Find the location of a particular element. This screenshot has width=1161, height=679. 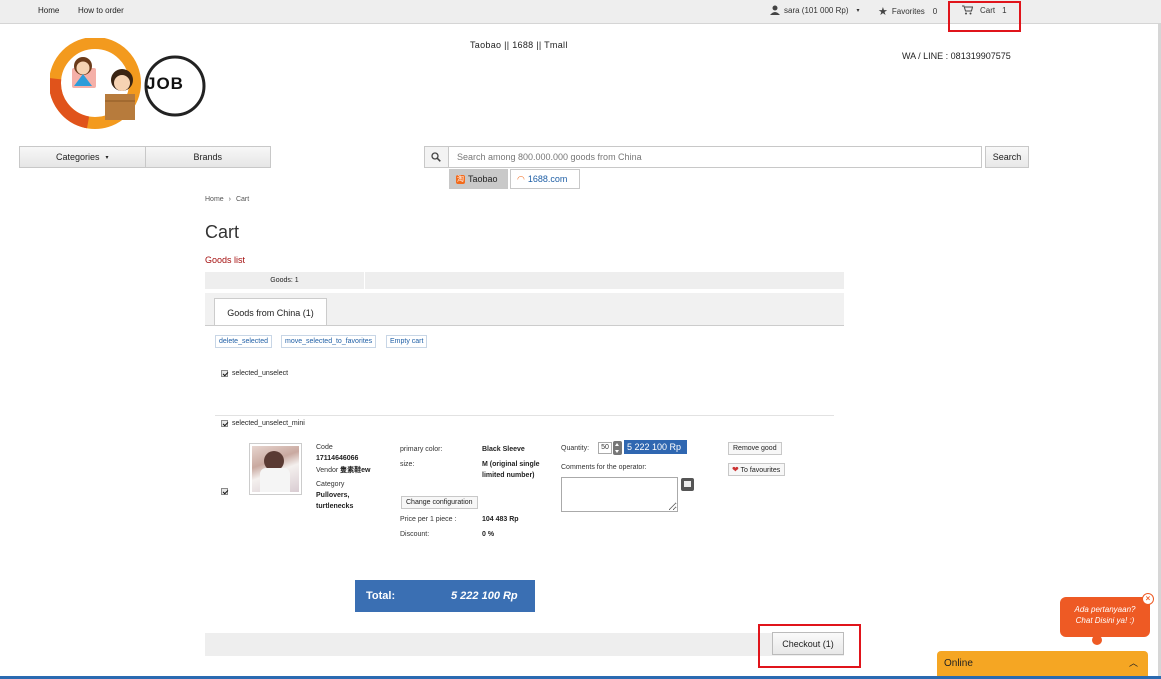

move-selected-to-favorites-link: move_selected_to_favorites is located at coordinates (329, 341).